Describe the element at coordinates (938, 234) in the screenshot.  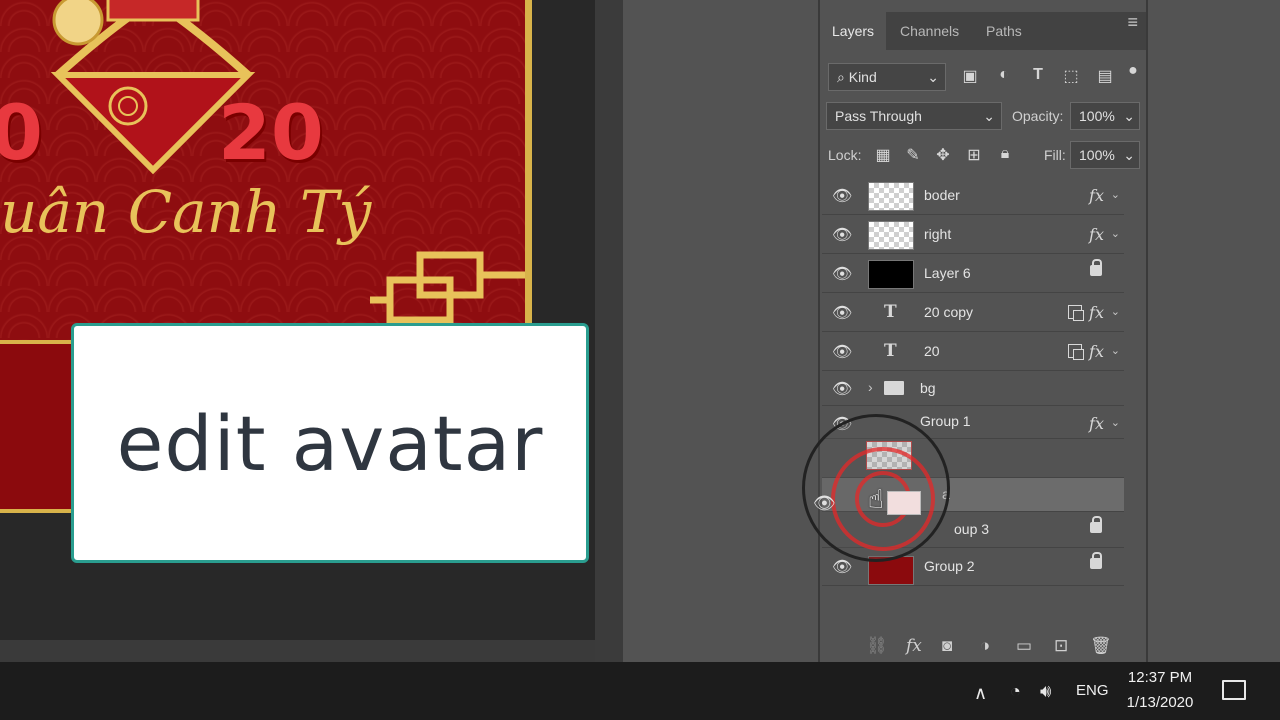
I see `layer-name: right` at that location.